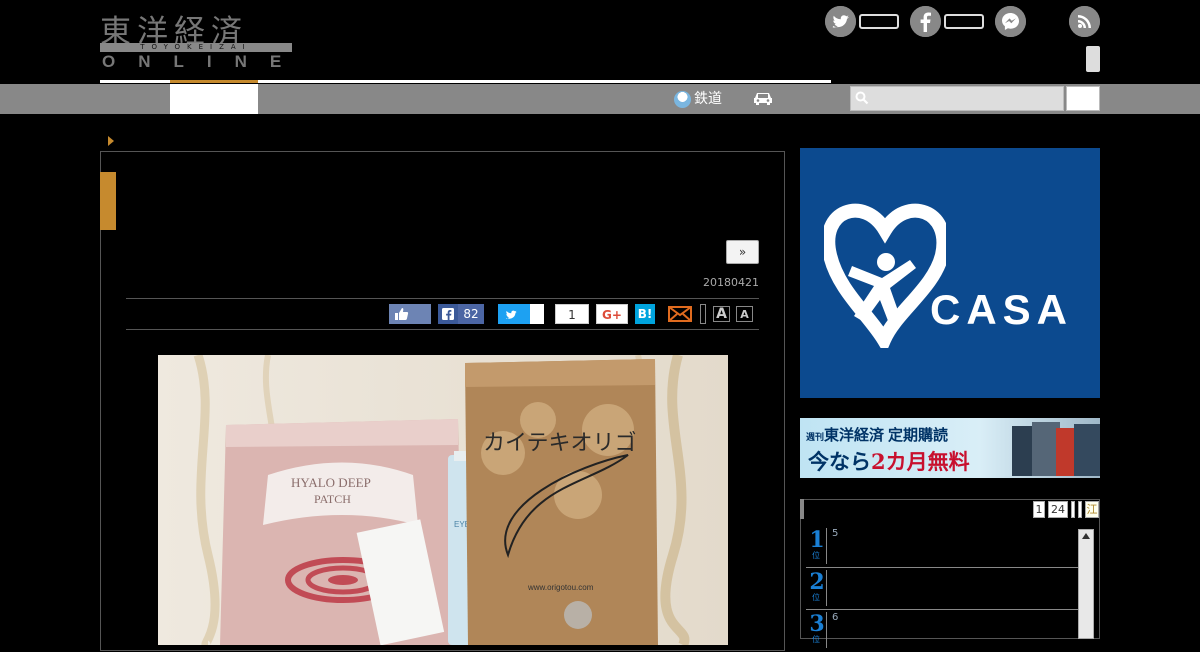 This screenshot has height=652, width=1200. Describe the element at coordinates (511, 314) in the screenshot. I see `twitter-share-icon` at that location.